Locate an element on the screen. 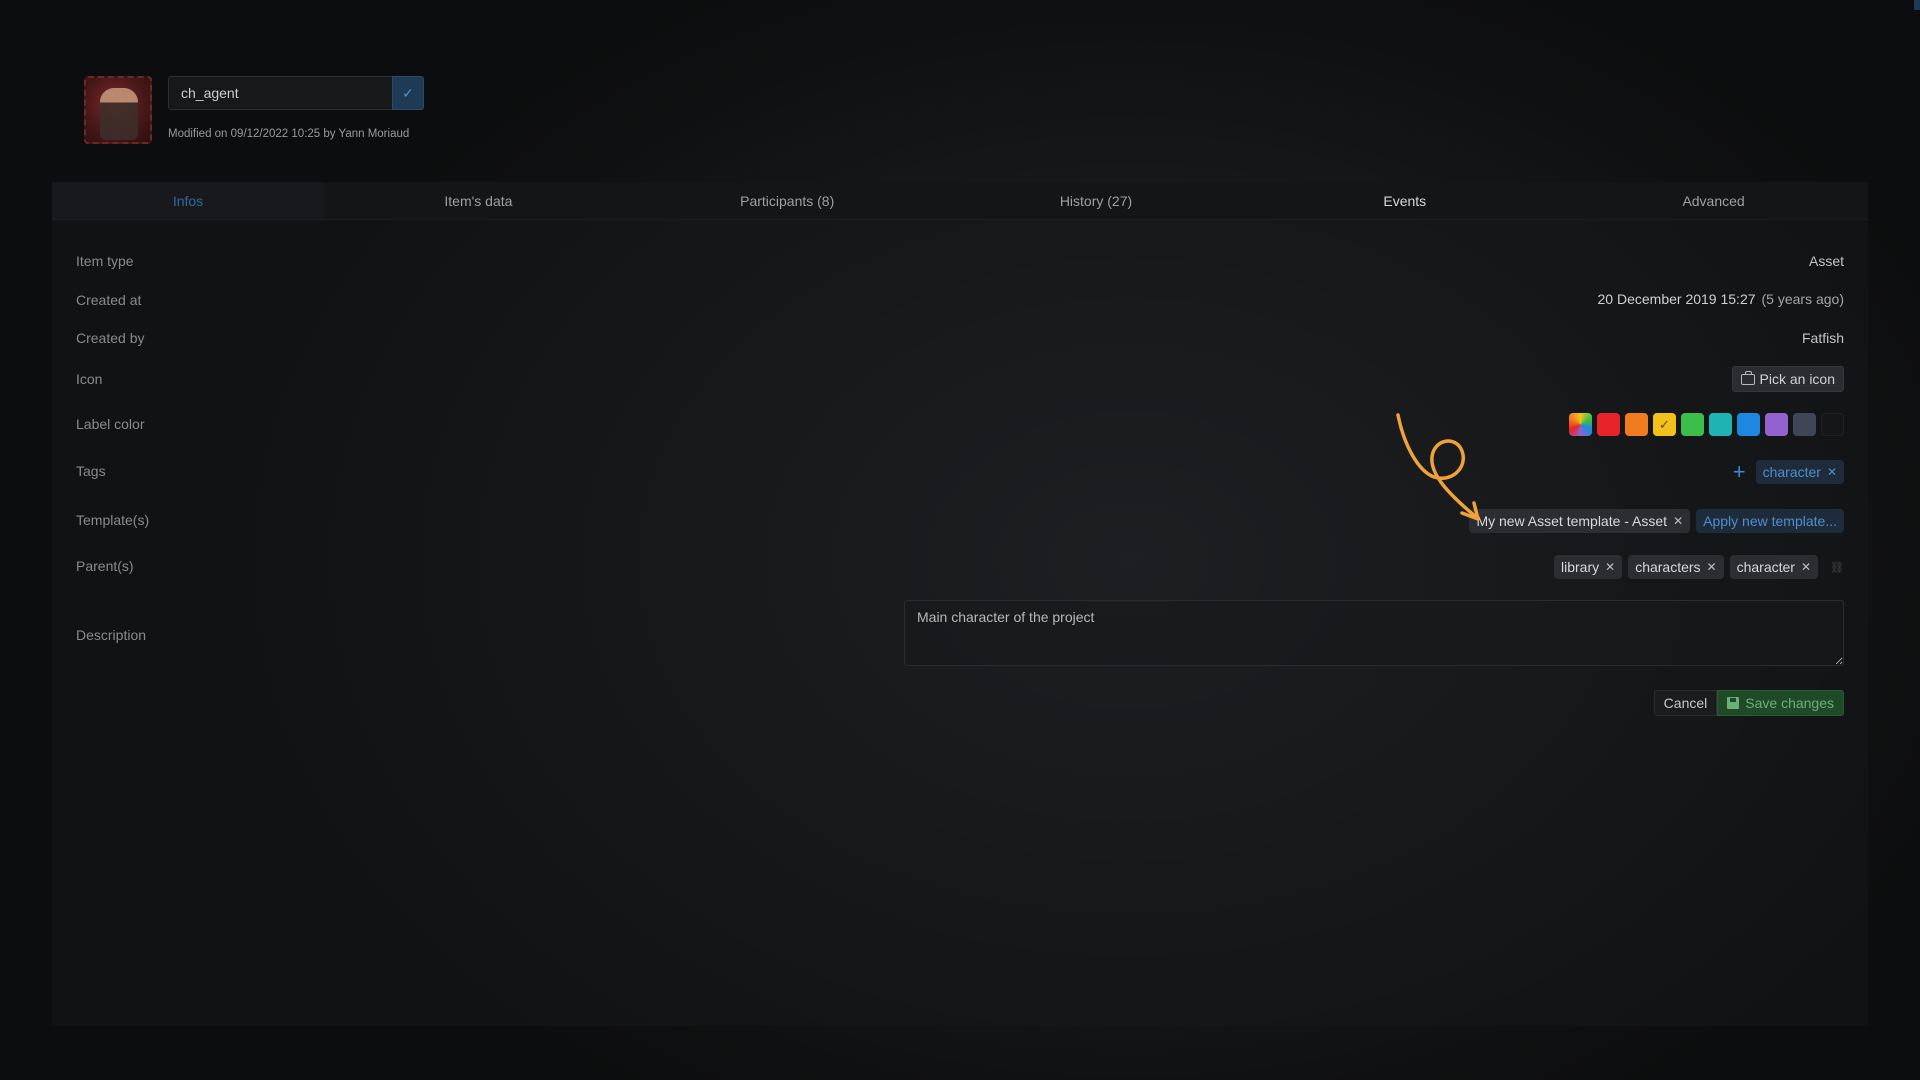  swatch-blue is located at coordinates (1748, 424).